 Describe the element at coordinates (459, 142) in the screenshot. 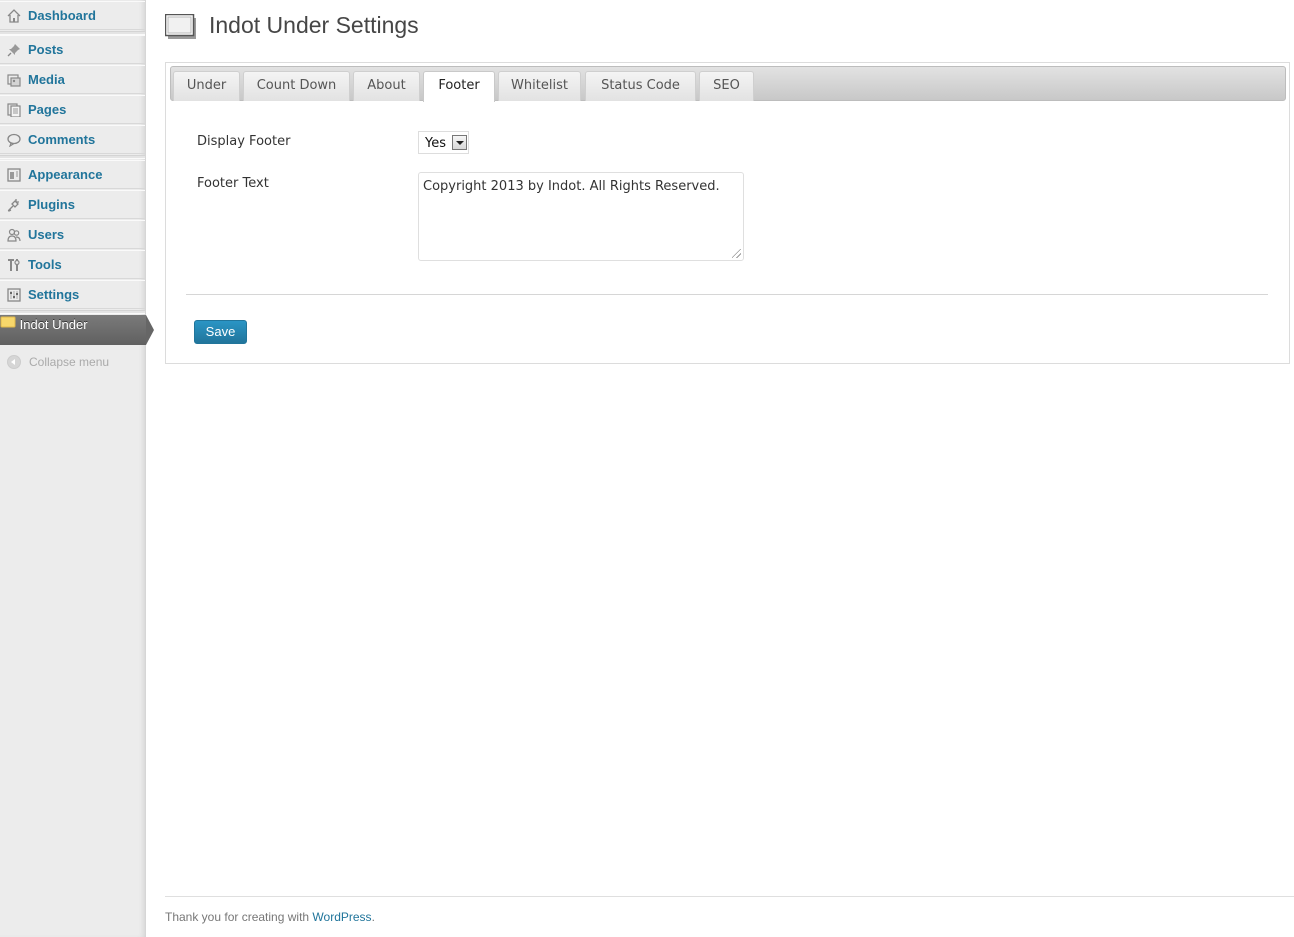

I see `chevron-down-icon` at that location.